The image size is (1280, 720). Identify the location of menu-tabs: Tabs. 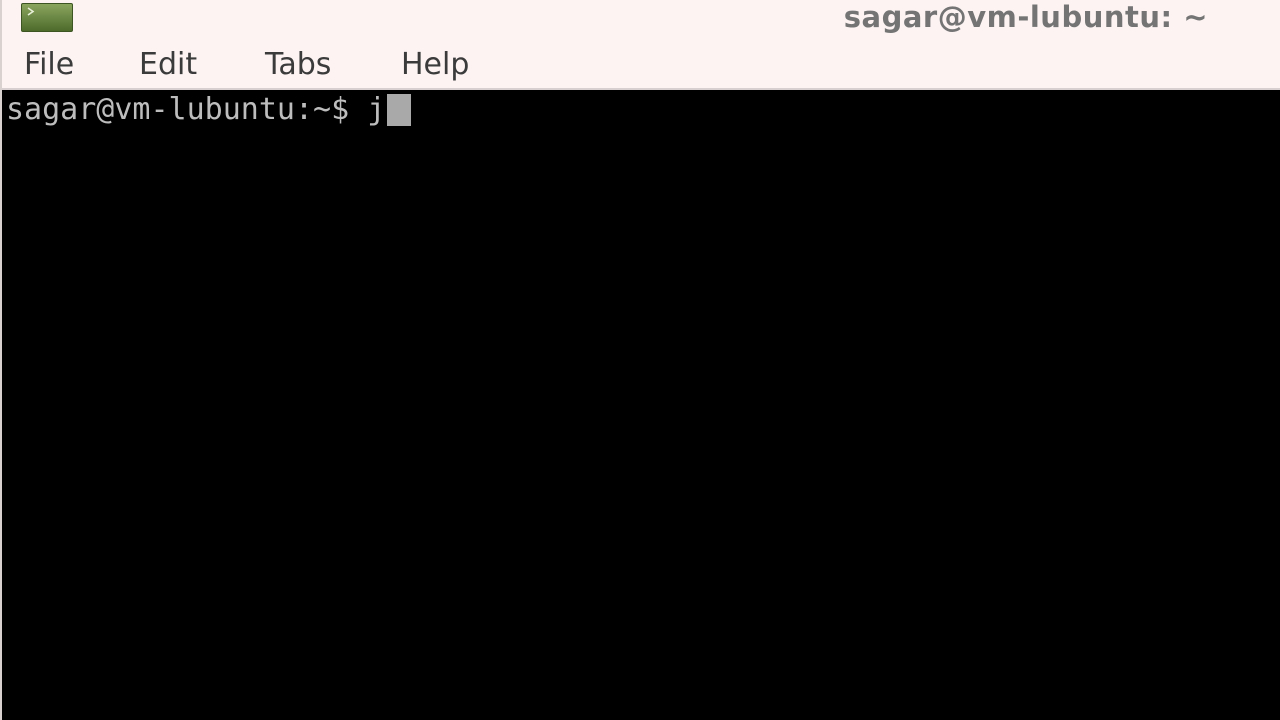
(298, 64).